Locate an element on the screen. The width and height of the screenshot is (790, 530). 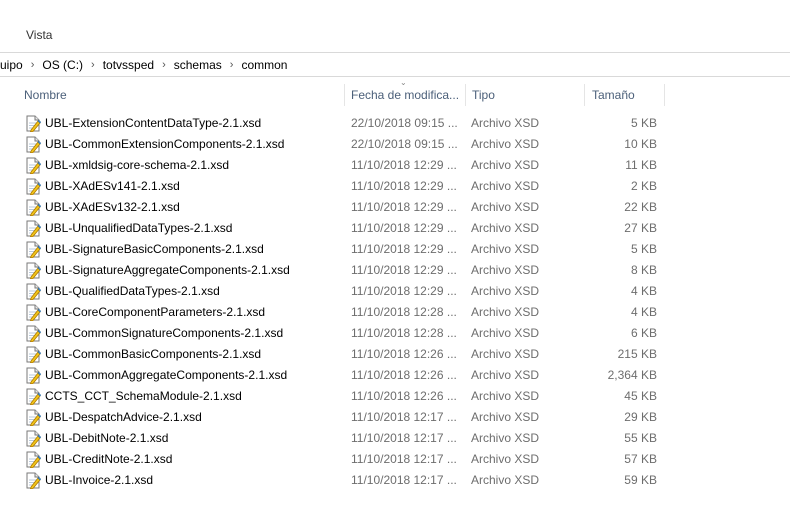
file-size: 2,364 KB is located at coordinates (632, 375).